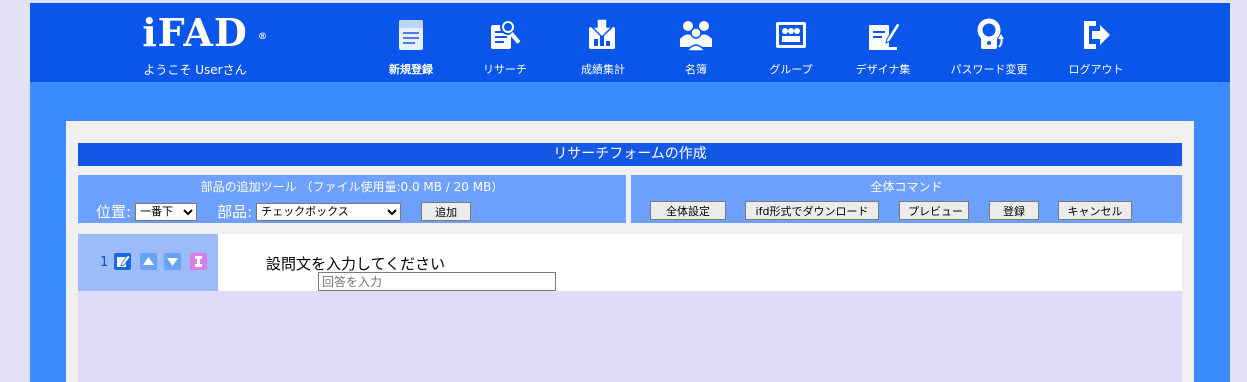 The height and width of the screenshot is (382, 1247). What do you see at coordinates (329, 211) in the screenshot?
I see `part-select: チェックボックス` at bounding box center [329, 211].